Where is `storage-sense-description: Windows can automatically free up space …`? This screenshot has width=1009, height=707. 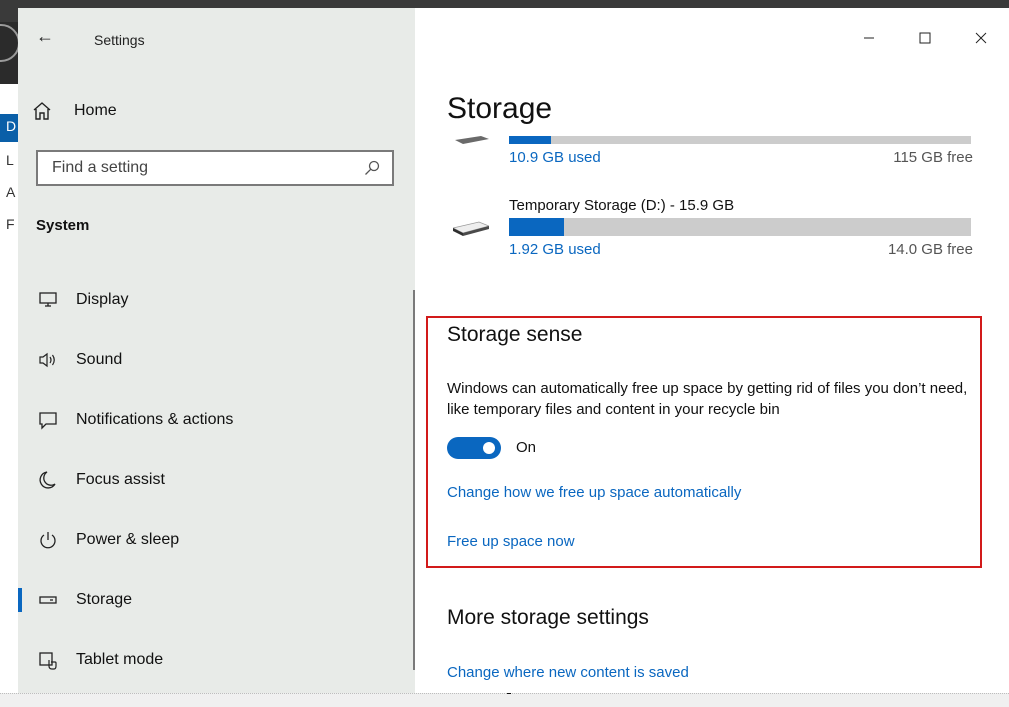
storage-sense-description: Windows can automatically free up space … is located at coordinates (707, 399).